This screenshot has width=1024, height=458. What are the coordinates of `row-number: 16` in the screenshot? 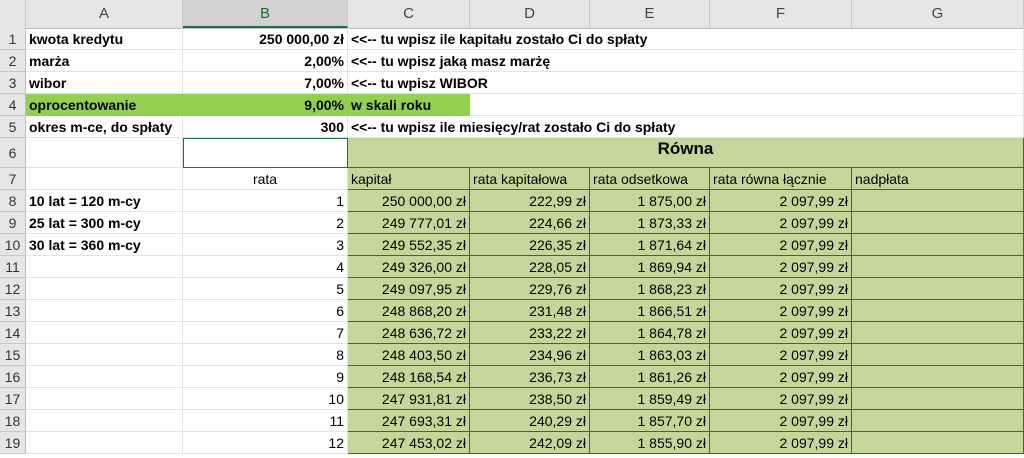 It's located at (13, 377).